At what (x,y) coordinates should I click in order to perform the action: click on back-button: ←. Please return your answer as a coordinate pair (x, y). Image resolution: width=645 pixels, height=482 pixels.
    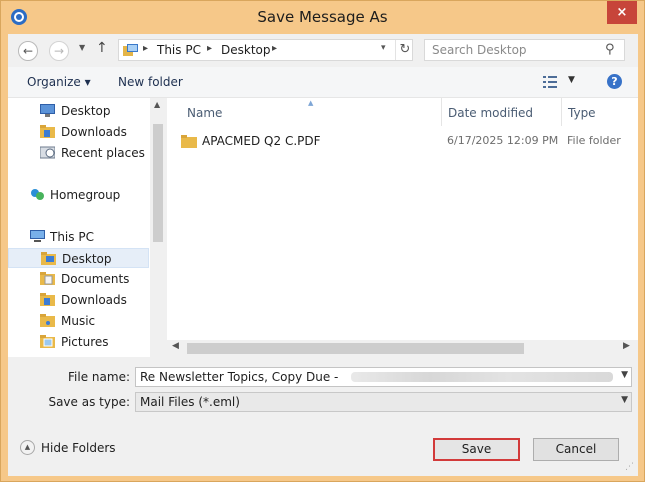
    Looking at the image, I should click on (28, 51).